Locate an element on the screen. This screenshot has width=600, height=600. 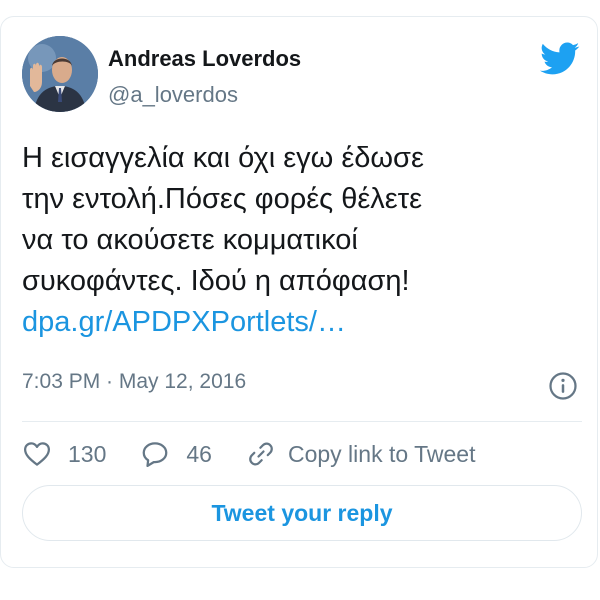
link-icon is located at coordinates (261, 454).